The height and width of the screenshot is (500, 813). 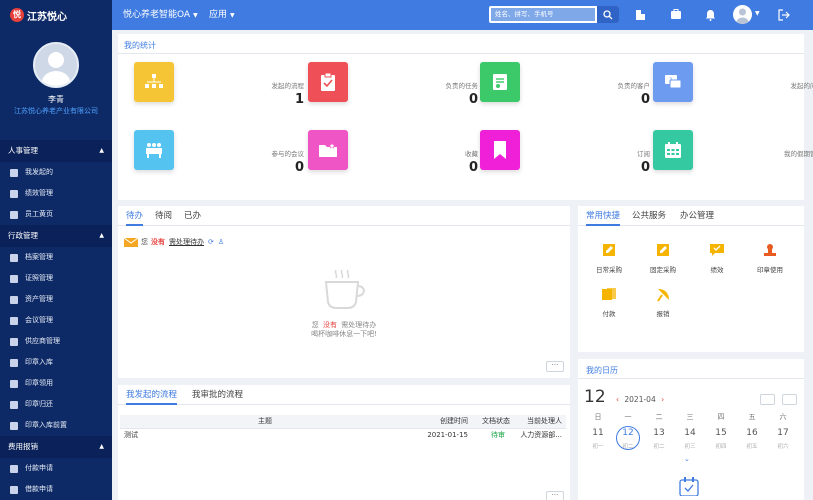 I want to click on column-status: 文档状态, so click(x=489, y=422).